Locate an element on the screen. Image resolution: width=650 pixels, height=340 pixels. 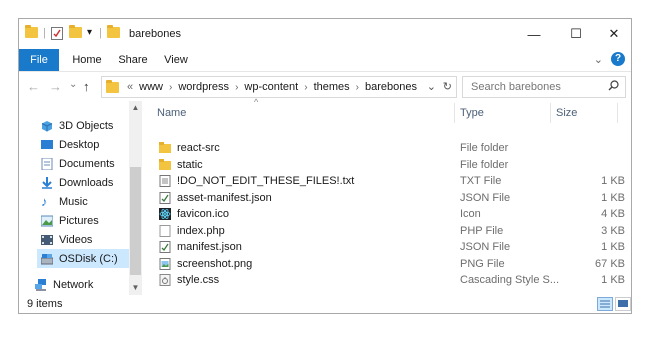
customize-toolbar-icon: ▾ is located at coordinates (89, 32).